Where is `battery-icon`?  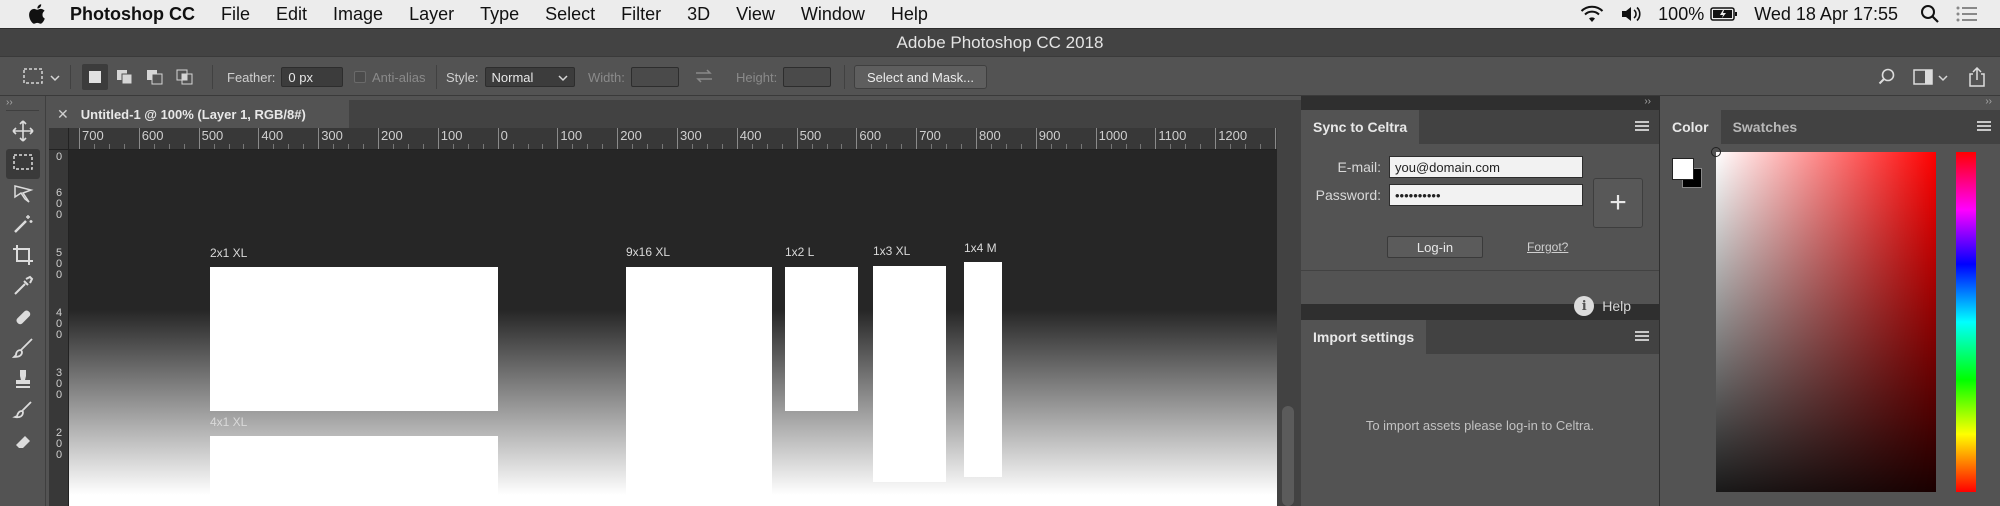
battery-icon is located at coordinates (1724, 14).